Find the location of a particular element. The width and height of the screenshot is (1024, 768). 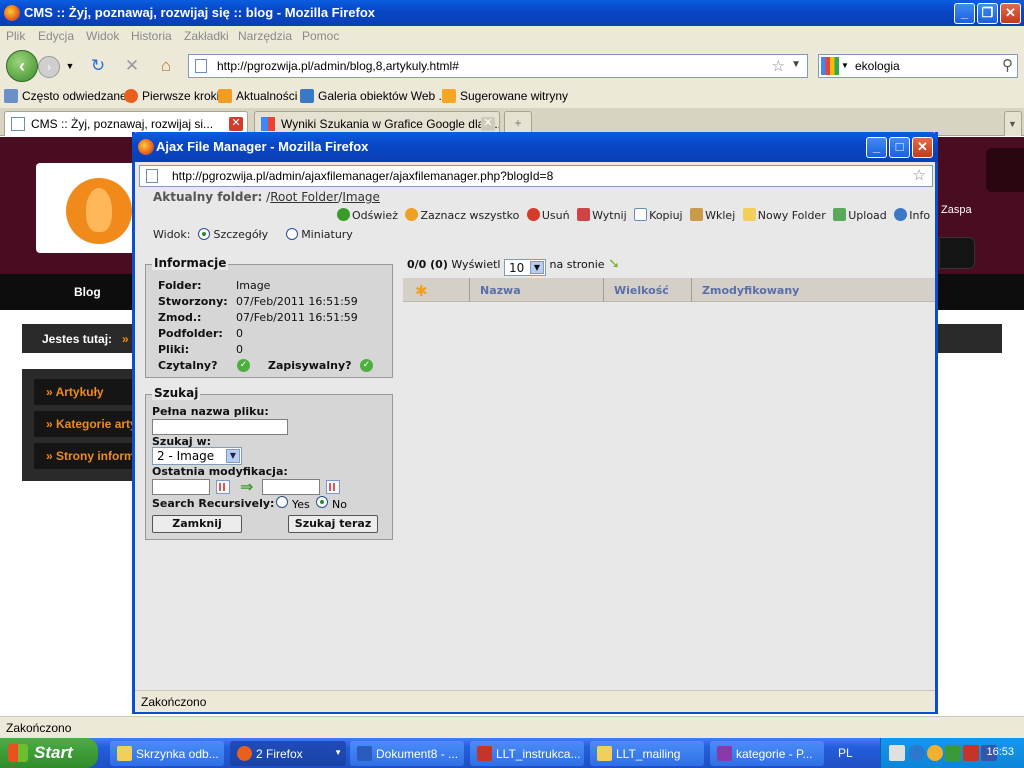

stop-icon: ✕ is located at coordinates (132, 66).